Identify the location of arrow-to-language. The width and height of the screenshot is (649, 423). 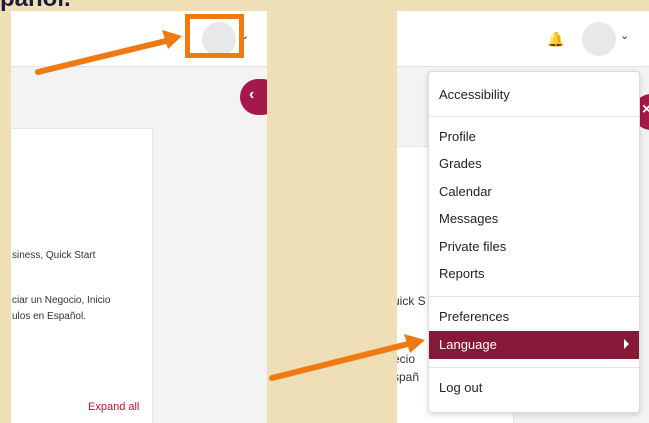
(347, 357).